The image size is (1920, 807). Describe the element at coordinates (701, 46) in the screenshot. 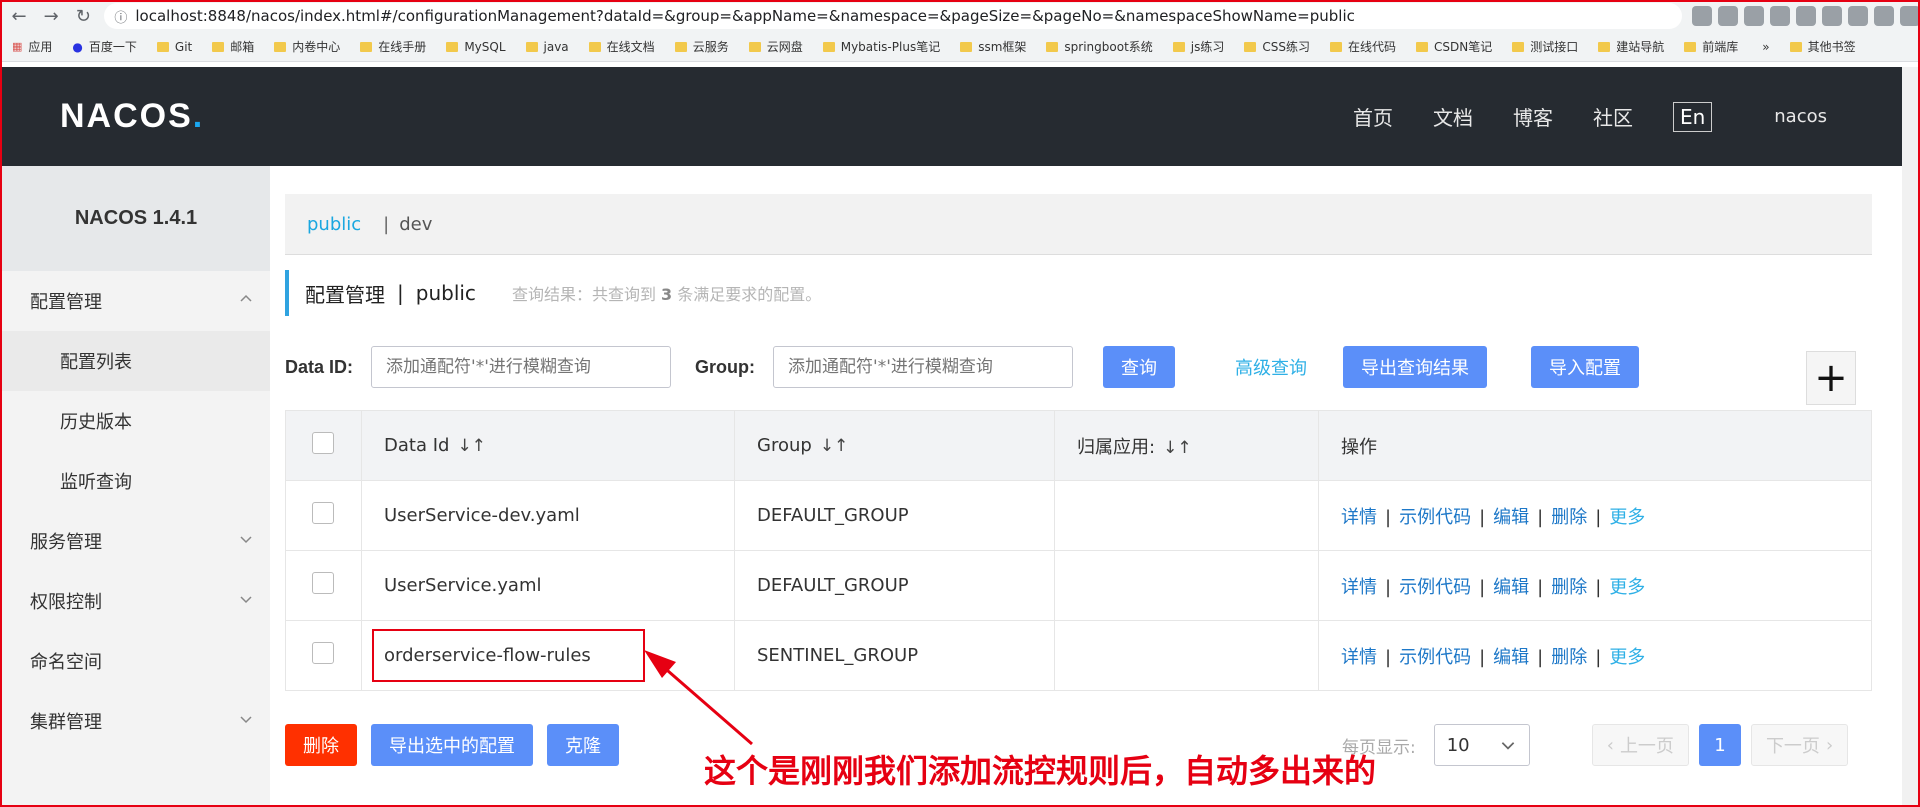

I see `bookmark-item: 云服务` at that location.